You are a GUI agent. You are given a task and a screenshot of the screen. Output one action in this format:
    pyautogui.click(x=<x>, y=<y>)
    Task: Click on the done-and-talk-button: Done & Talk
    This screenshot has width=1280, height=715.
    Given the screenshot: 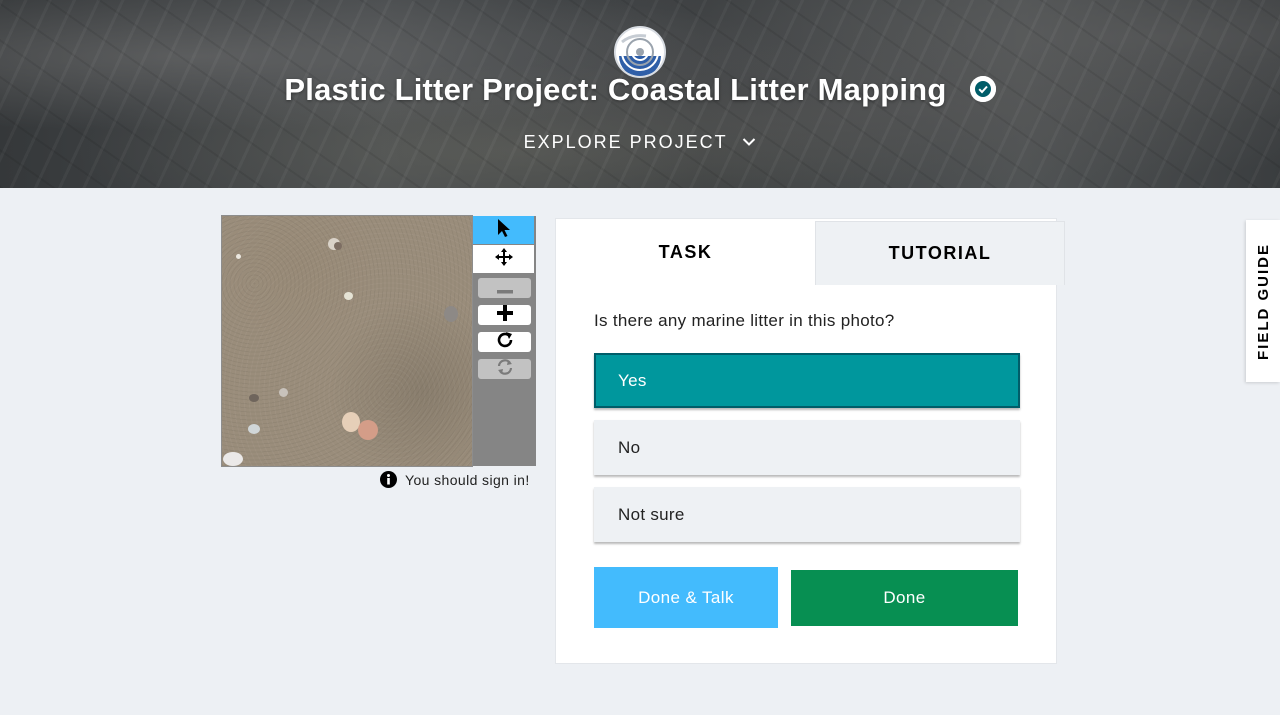 What is the action you would take?
    pyautogui.click(x=686, y=597)
    